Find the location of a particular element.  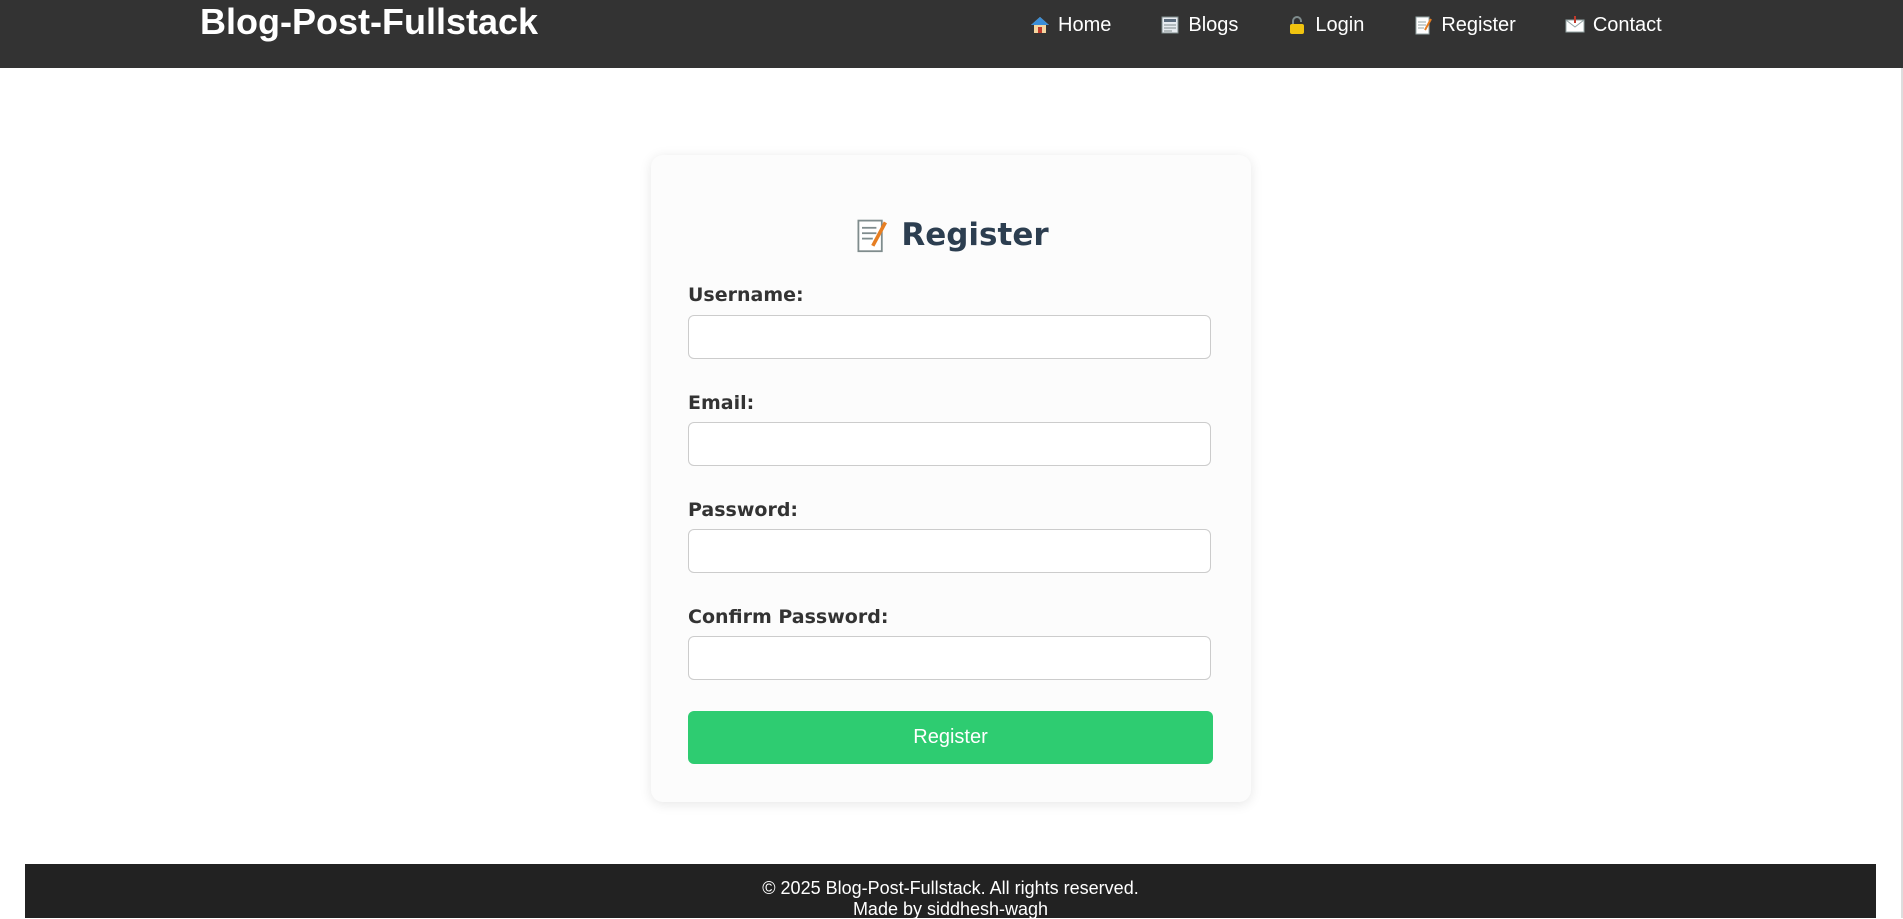

register-heading: Register is located at coordinates (951, 235).